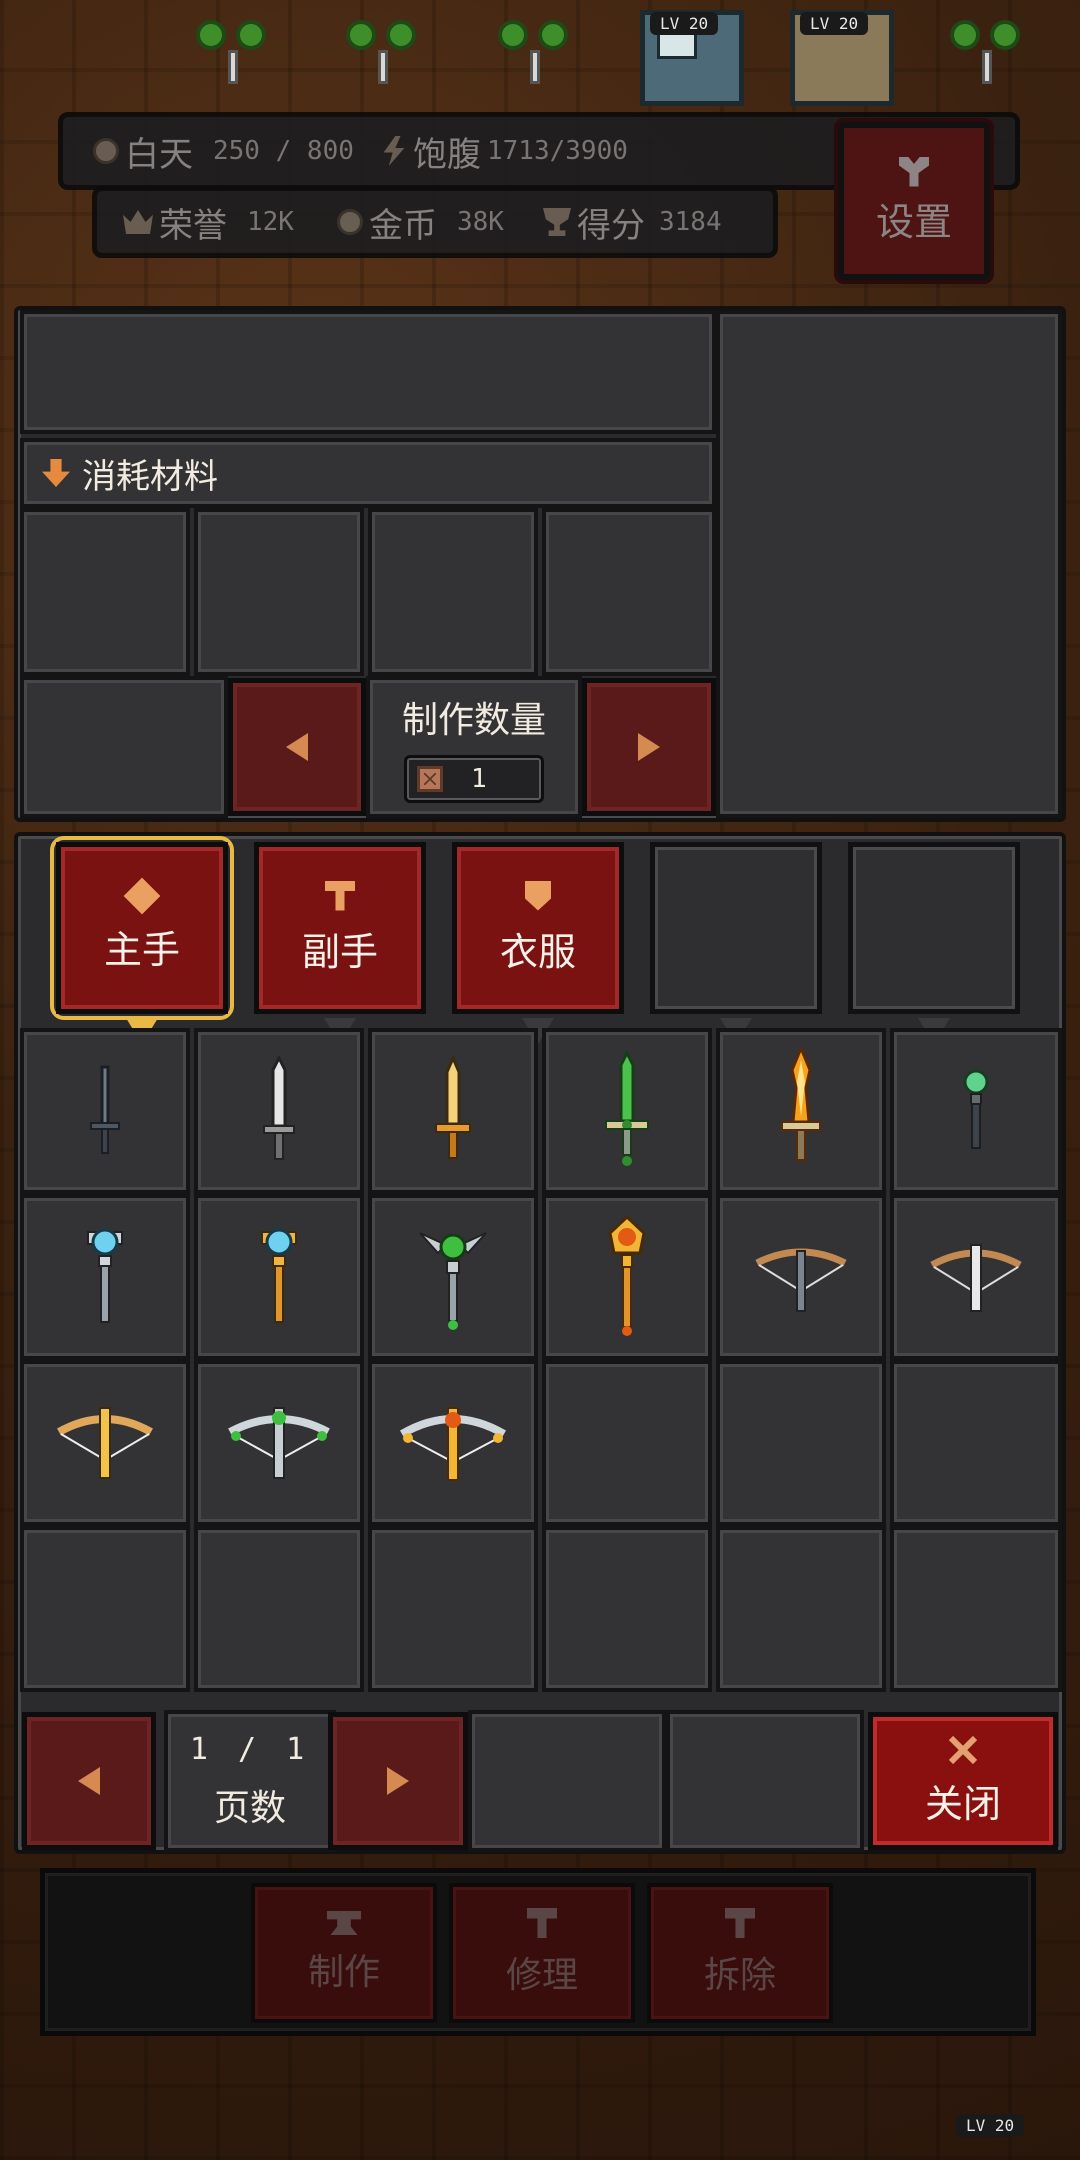 This screenshot has width=1080, height=2160. Describe the element at coordinates (368, 473) in the screenshot. I see `materials-header: 消耗材料` at that location.